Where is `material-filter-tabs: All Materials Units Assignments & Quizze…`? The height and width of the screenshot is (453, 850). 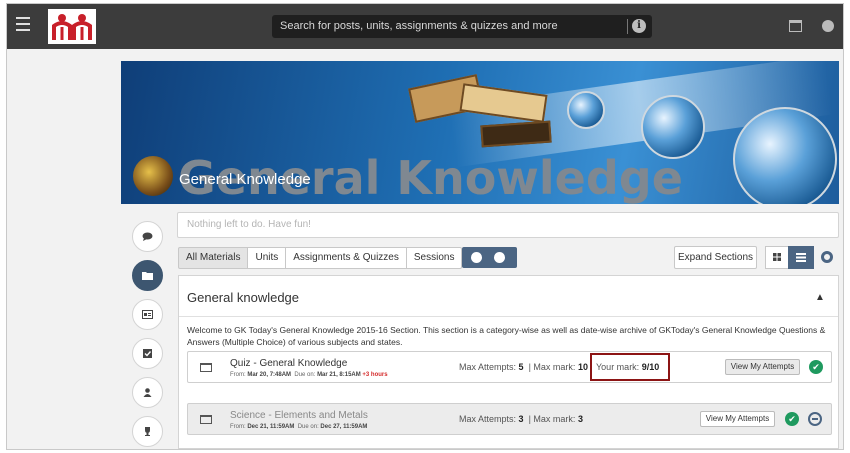 material-filter-tabs: All Materials Units Assignments & Quizze… is located at coordinates (320, 258).